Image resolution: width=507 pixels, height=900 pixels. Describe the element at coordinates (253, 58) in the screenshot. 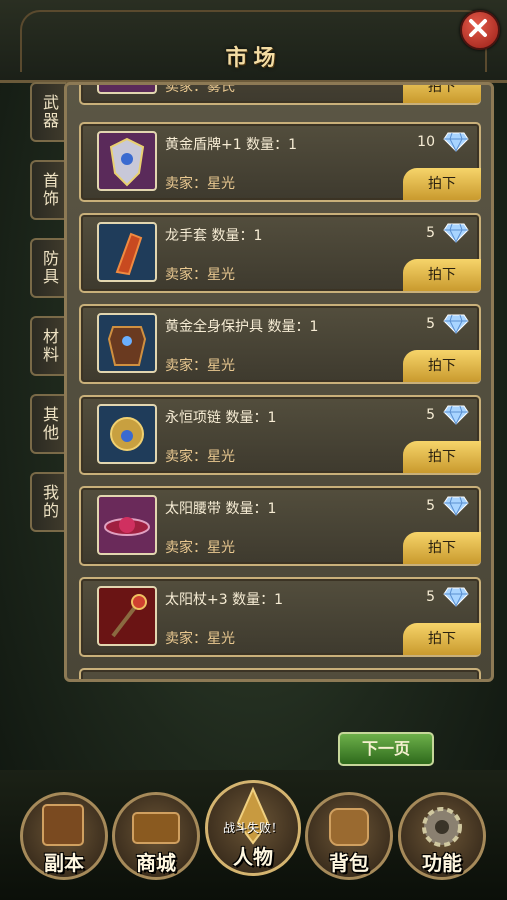

I see `page-title: 市场` at that location.